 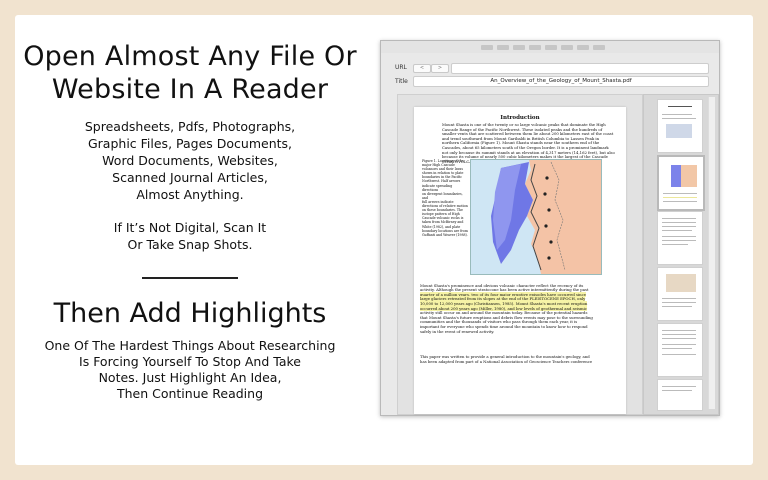 What do you see at coordinates (520, 118) in the screenshot?
I see `doc-heading: Introduction` at bounding box center [520, 118].